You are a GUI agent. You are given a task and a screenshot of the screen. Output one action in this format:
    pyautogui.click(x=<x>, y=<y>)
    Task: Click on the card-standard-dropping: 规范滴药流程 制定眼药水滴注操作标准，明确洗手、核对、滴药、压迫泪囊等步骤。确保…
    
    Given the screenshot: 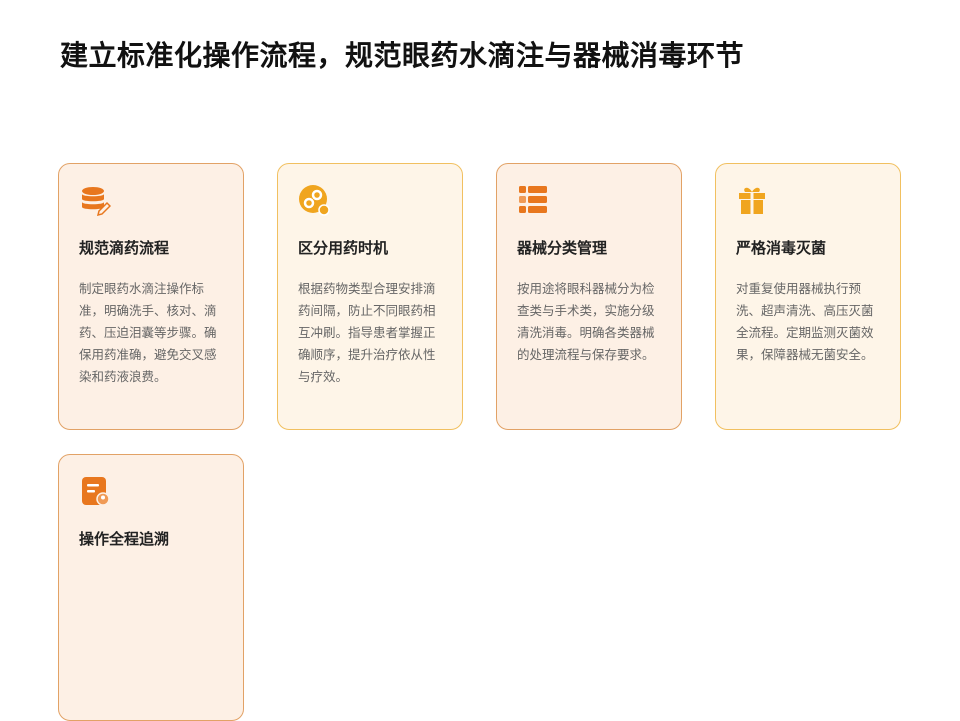 What is the action you would take?
    pyautogui.click(x=151, y=296)
    